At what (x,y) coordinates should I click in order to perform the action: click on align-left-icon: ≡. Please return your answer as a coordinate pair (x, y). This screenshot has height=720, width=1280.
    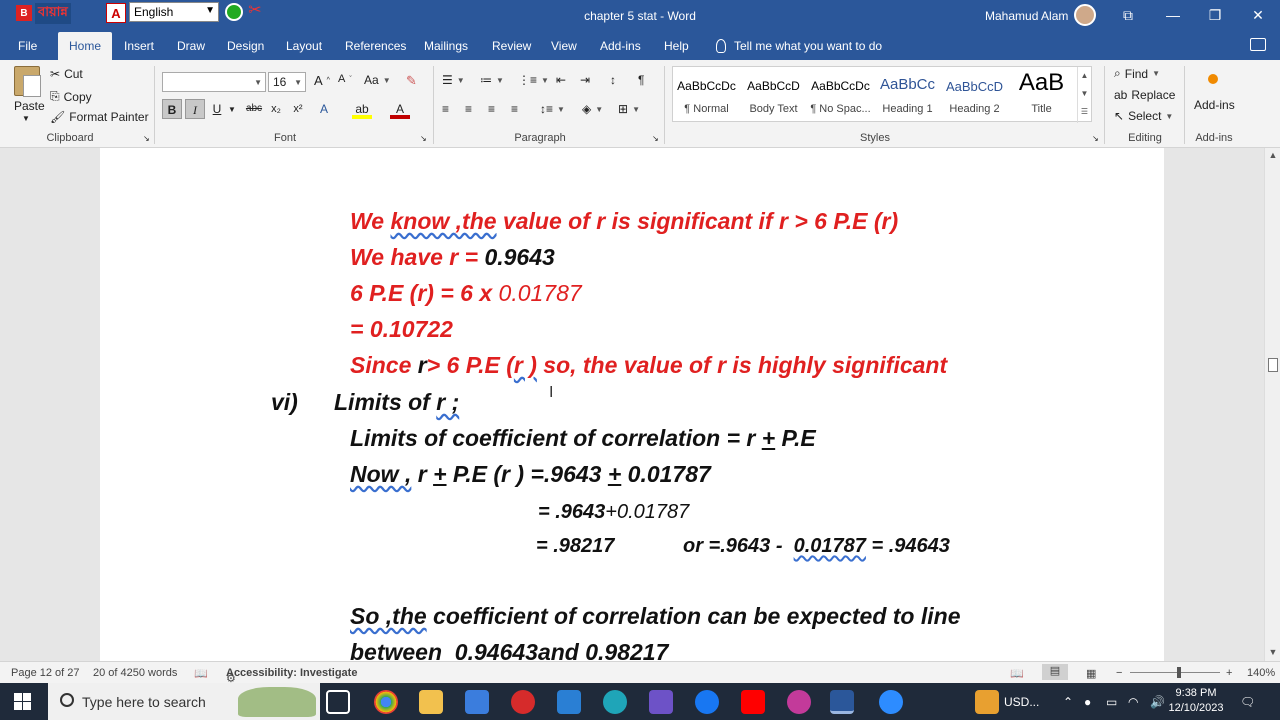
    Looking at the image, I should click on (445, 109).